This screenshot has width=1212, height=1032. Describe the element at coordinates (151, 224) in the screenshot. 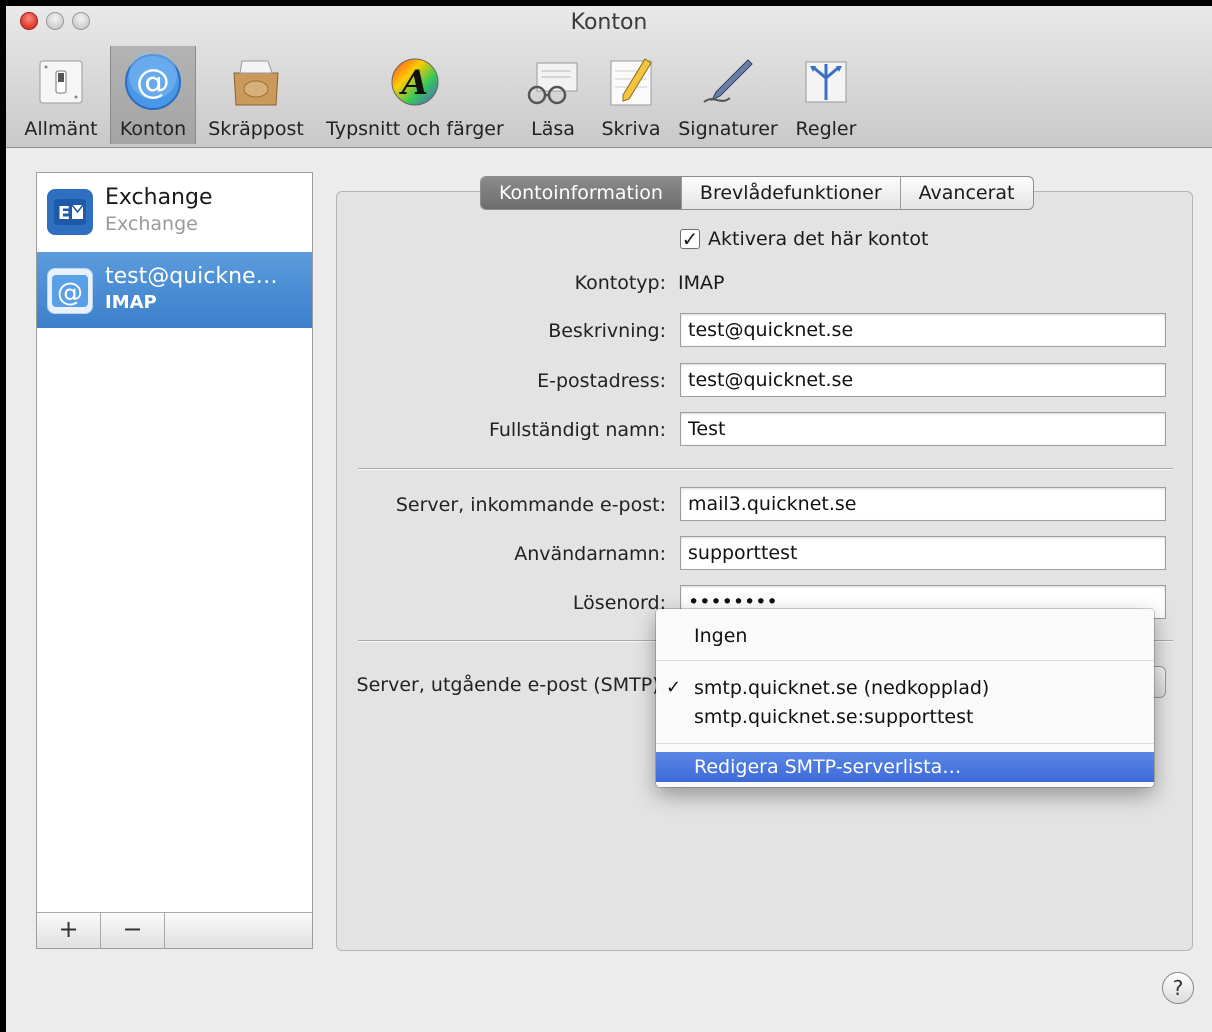

I see `account-type: Exchange` at that location.